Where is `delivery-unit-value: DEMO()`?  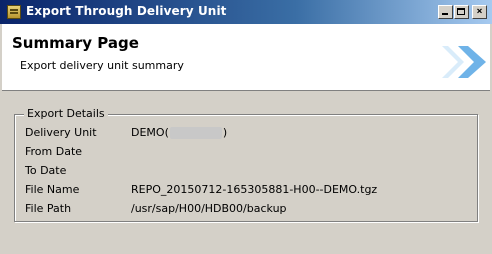
delivery-unit-value: DEMO() is located at coordinates (179, 132).